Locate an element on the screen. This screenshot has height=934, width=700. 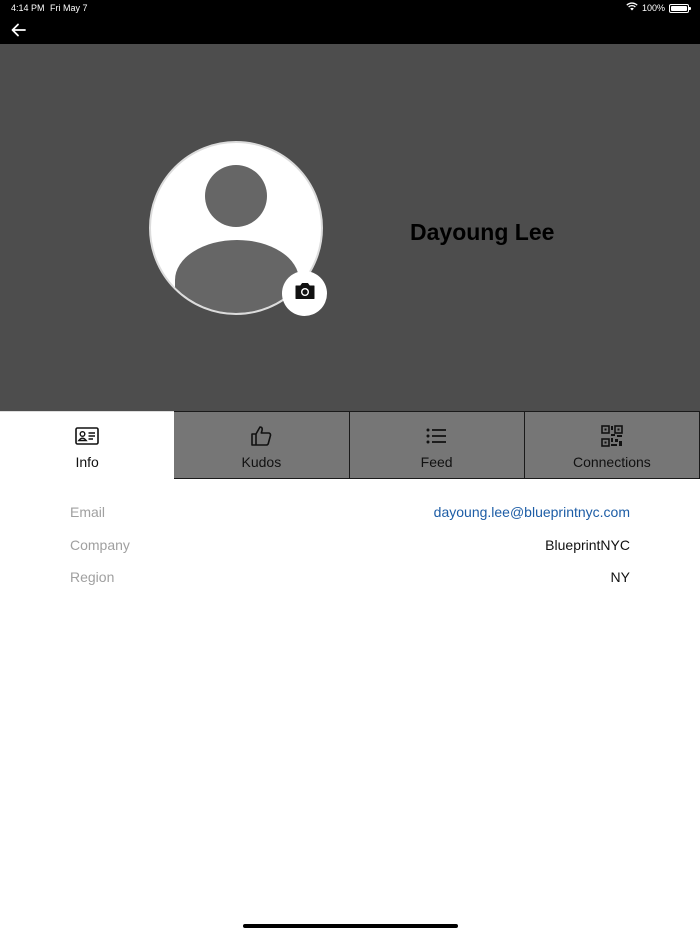
profile-tabs: Info Kudos Feed Connections is located at coordinates (350, 445).